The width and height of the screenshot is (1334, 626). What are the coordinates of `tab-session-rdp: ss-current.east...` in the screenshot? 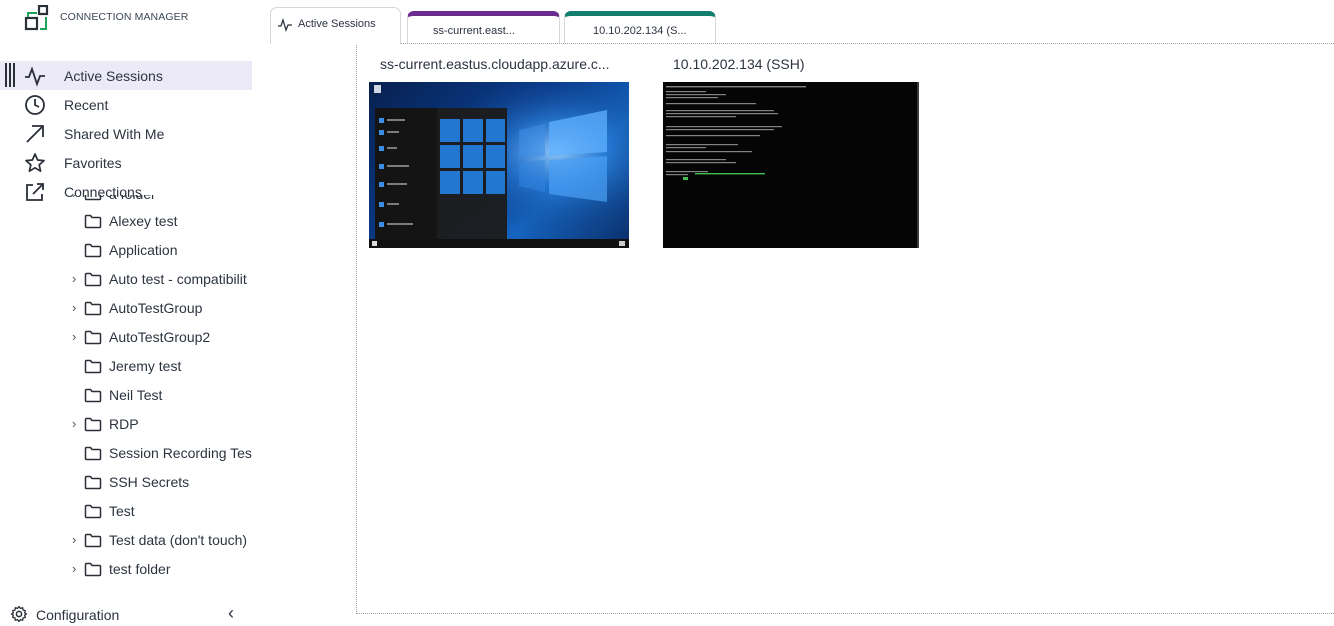 It's located at (483, 27).